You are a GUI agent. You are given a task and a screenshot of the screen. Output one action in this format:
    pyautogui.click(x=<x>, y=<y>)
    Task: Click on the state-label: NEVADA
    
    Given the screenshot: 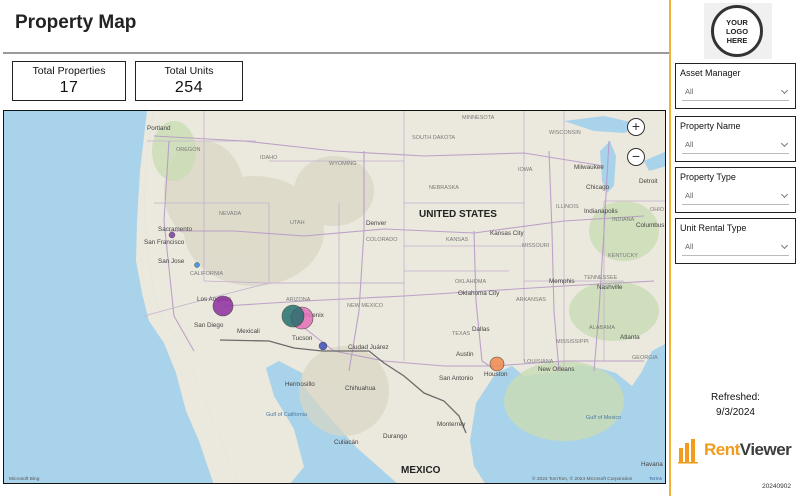 What is the action you would take?
    pyautogui.click(x=230, y=214)
    